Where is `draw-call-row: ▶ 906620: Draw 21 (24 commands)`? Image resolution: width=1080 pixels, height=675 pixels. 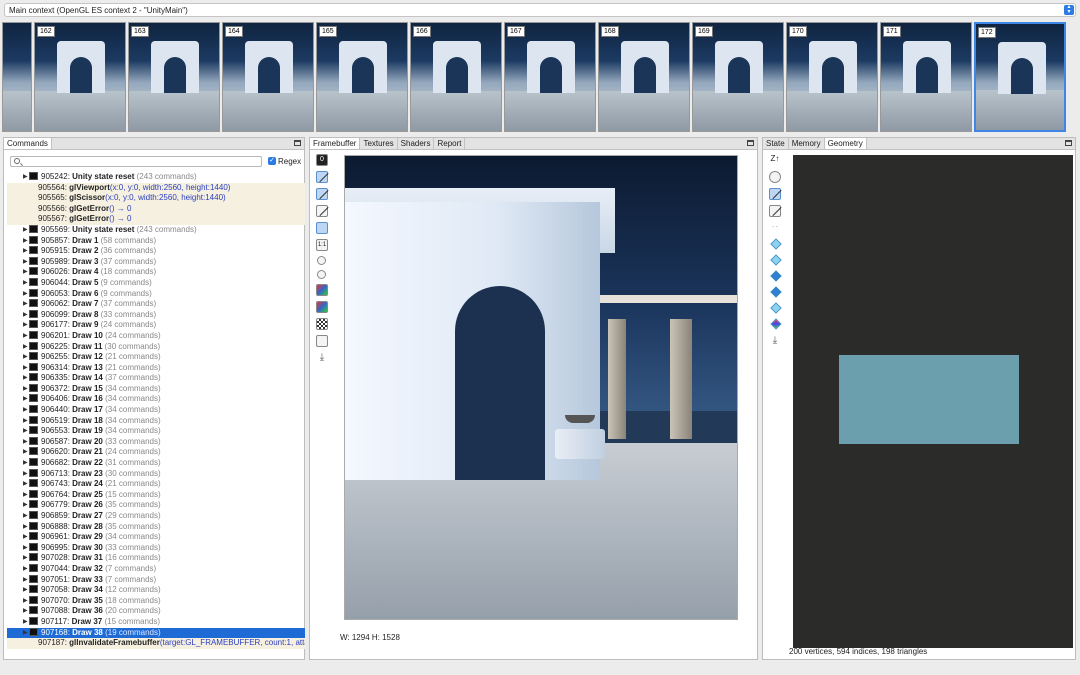
draw-call-row: ▶ 906620: Draw 21 (24 commands) is located at coordinates (156, 452).